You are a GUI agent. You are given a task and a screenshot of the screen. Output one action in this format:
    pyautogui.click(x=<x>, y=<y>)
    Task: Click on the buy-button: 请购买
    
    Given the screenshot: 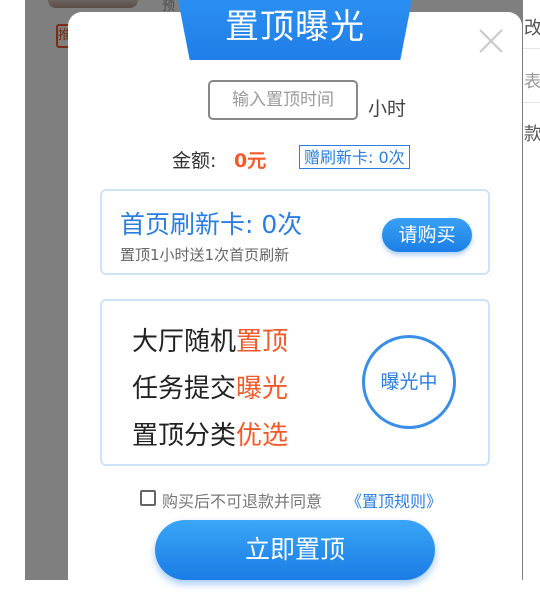 What is the action you would take?
    pyautogui.click(x=427, y=235)
    